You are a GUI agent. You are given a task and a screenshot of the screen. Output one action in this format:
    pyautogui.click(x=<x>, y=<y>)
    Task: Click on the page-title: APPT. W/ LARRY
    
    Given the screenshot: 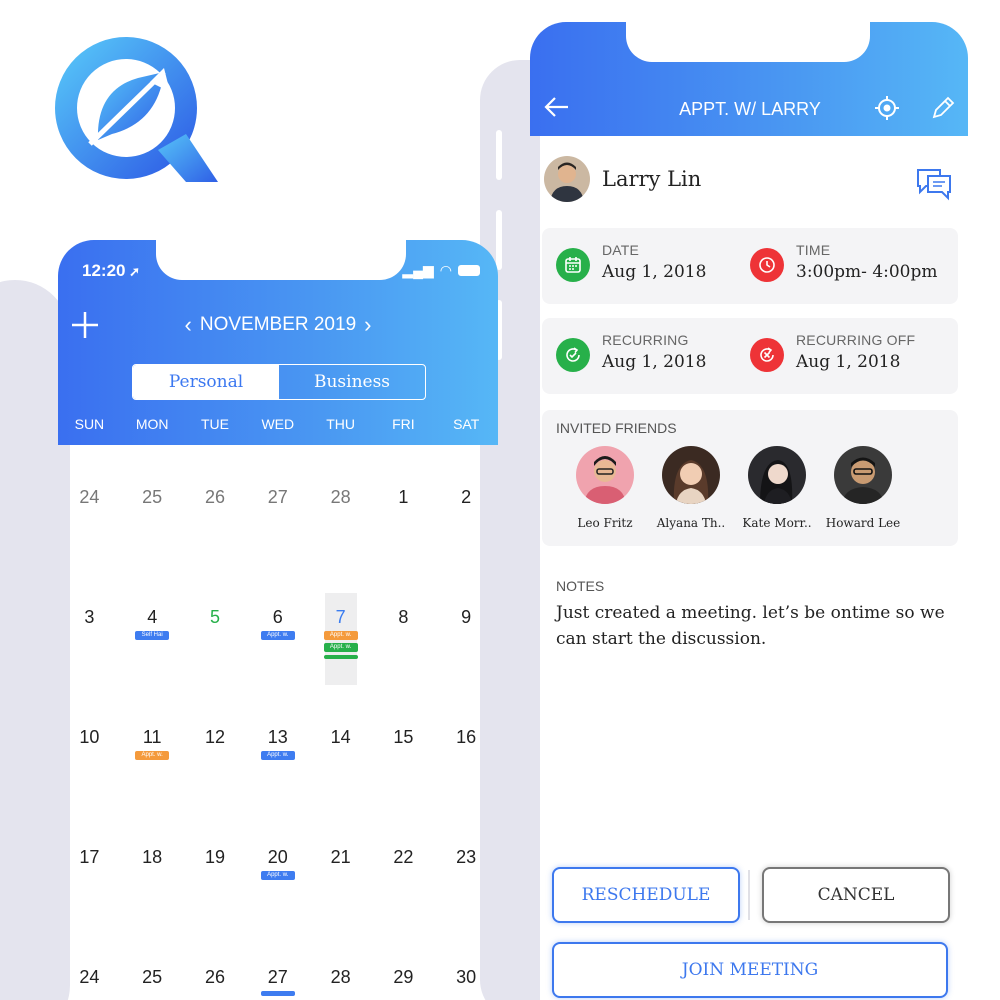 What is the action you would take?
    pyautogui.click(x=750, y=109)
    